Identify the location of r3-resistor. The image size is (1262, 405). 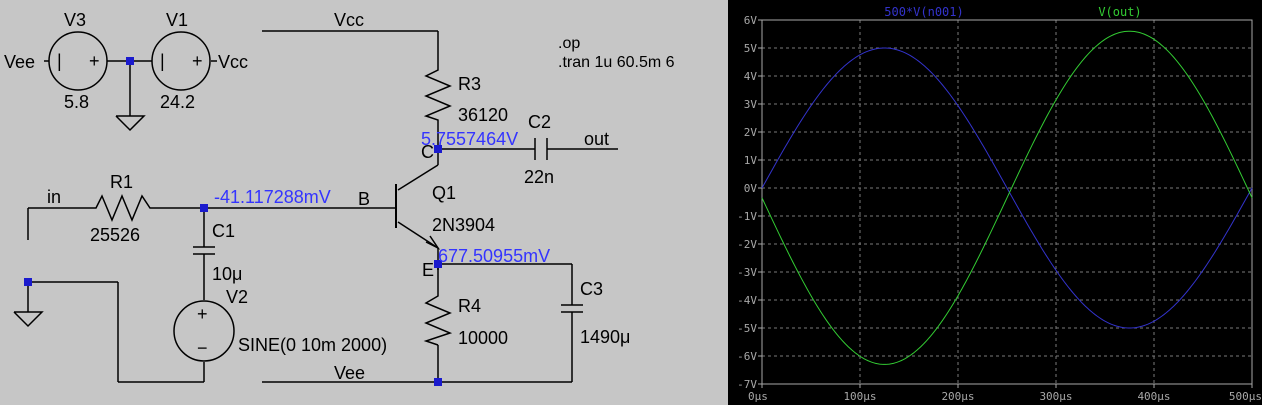
(437, 94).